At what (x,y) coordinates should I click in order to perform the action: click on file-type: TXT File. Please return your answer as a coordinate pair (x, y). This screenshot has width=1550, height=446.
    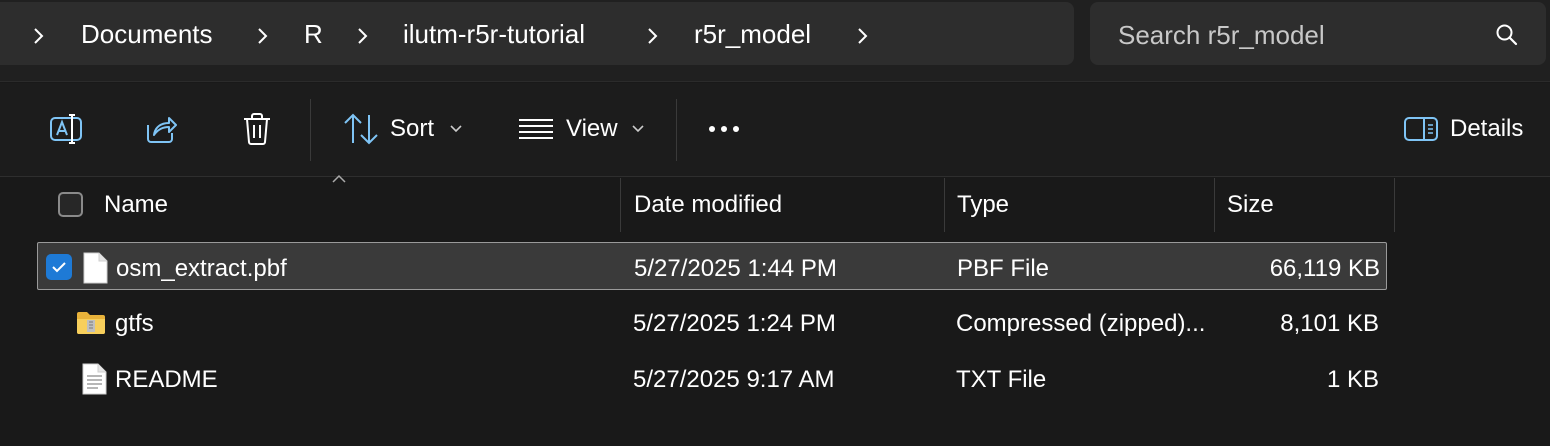
    Looking at the image, I should click on (1001, 379).